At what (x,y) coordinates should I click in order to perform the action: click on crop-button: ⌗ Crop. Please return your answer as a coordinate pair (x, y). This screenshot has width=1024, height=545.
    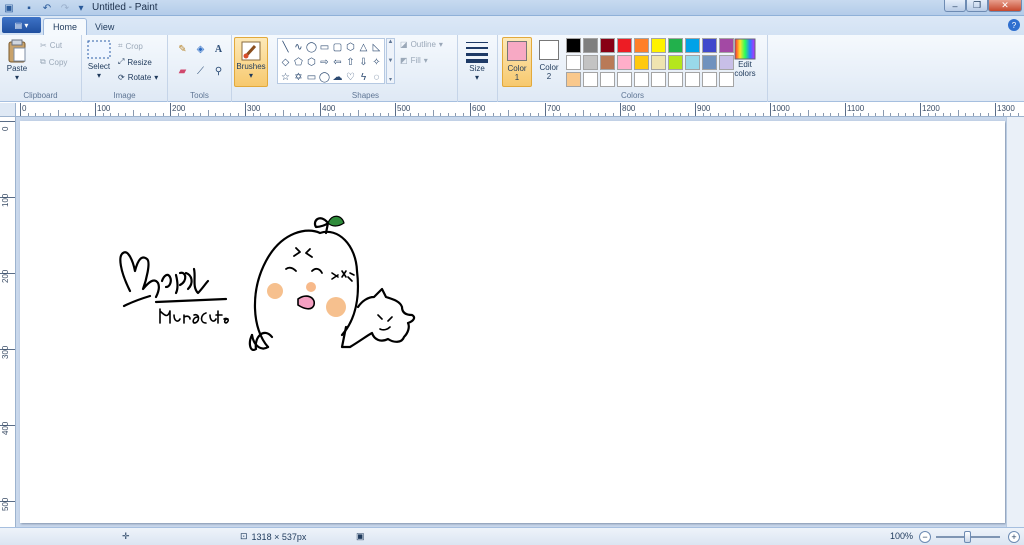
    Looking at the image, I should click on (130, 46).